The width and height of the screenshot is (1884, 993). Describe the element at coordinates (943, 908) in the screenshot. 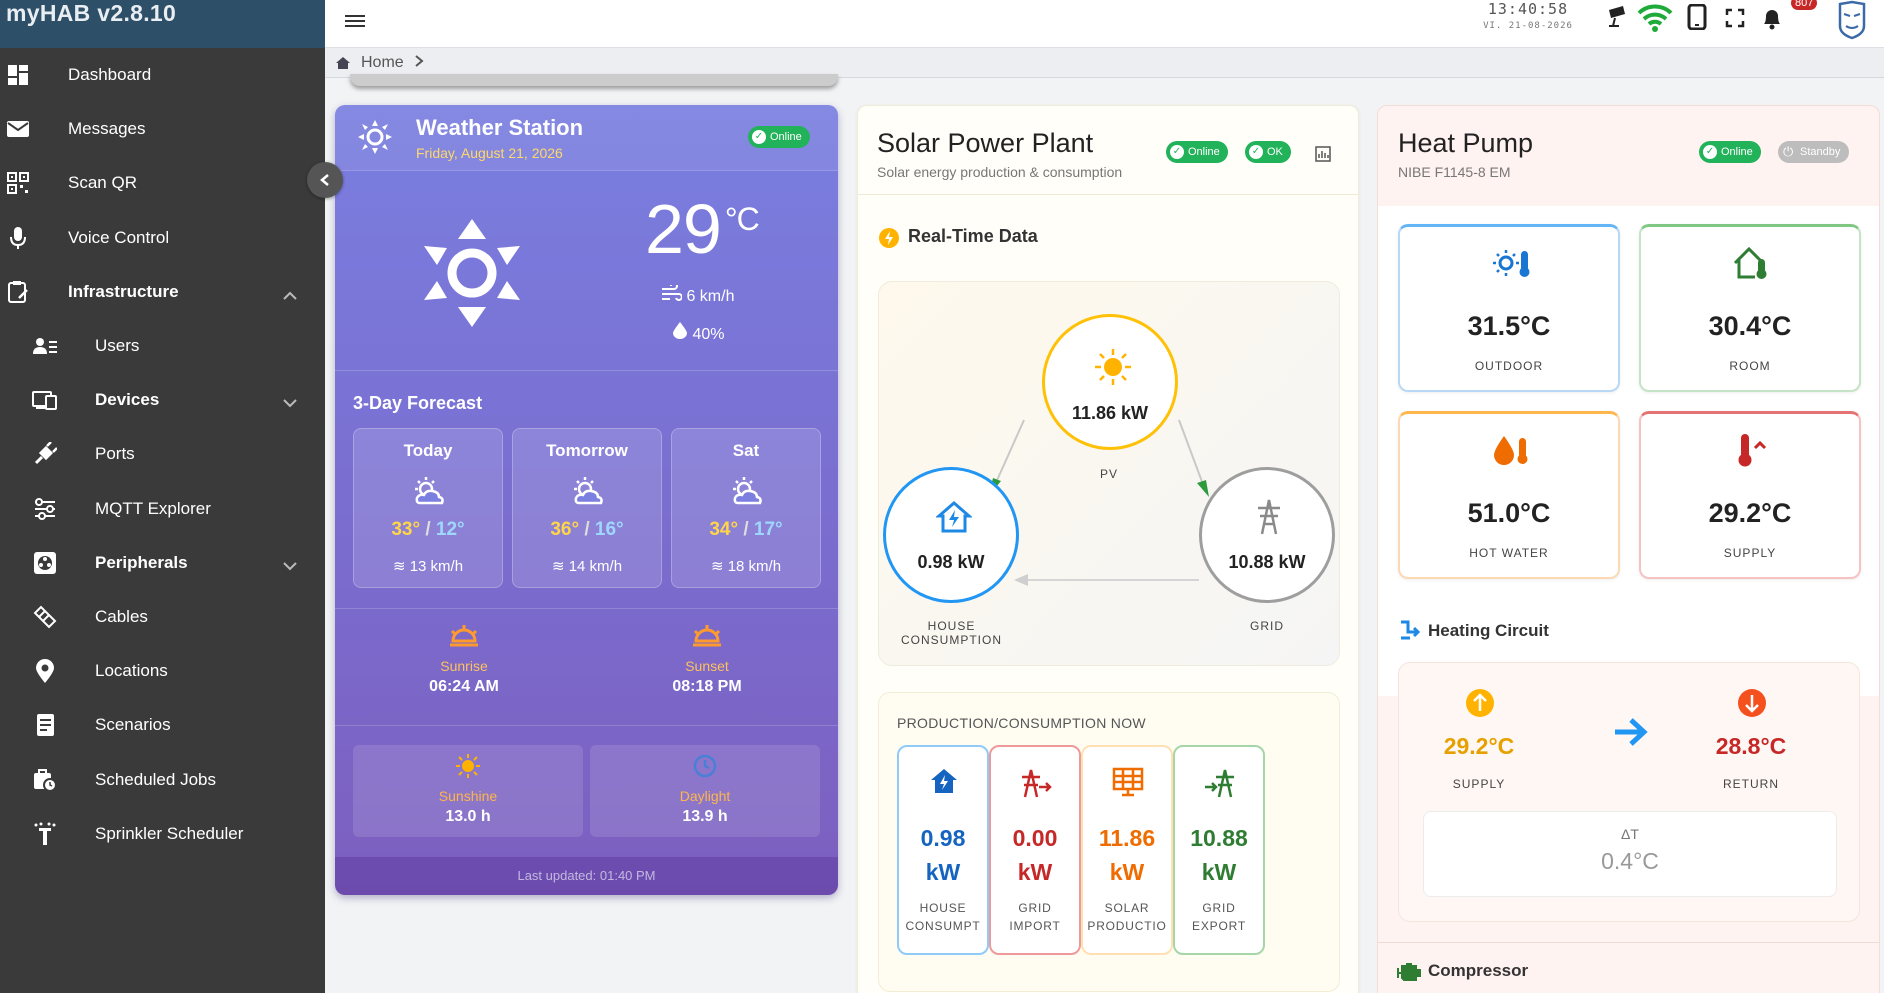

I see `prod-label-1: HOUSE` at that location.